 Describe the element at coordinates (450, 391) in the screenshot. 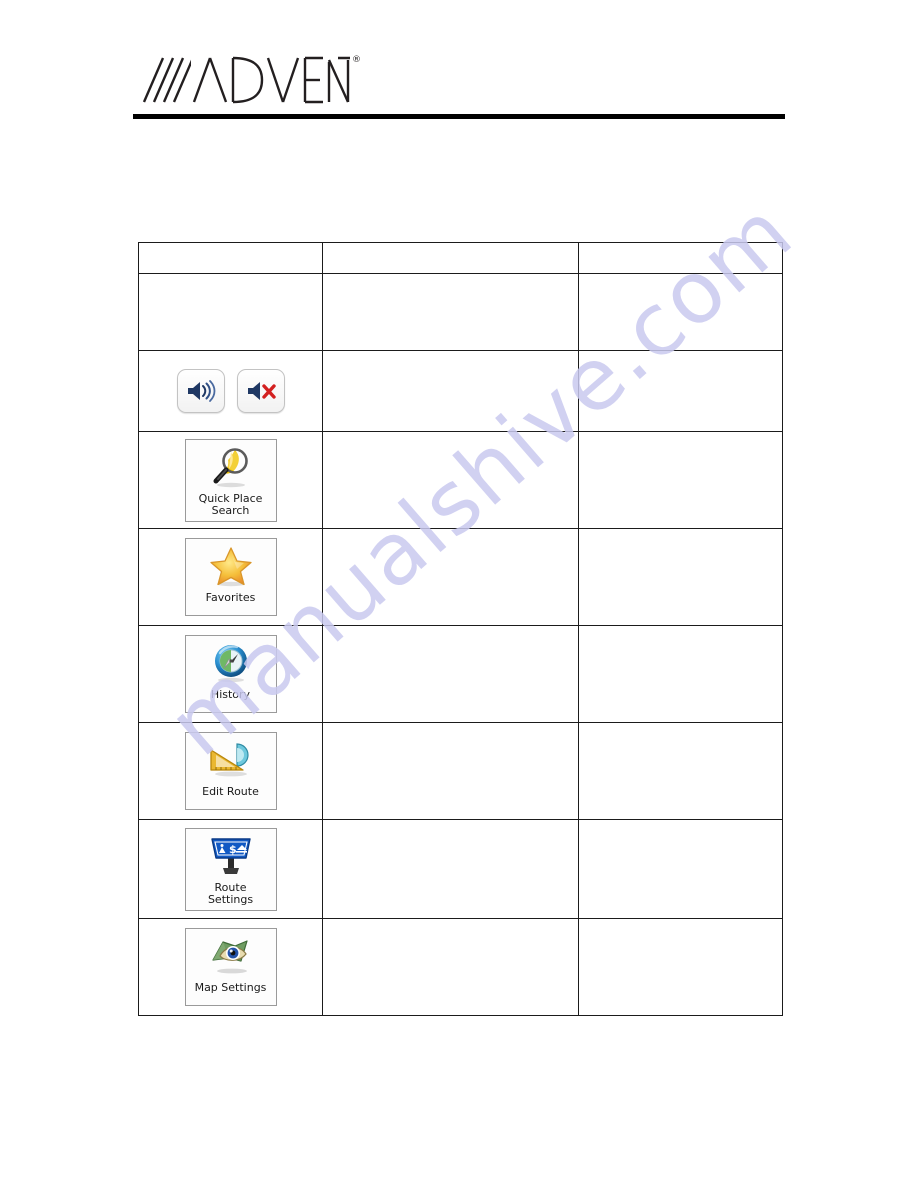

I see `volume-desc-cell` at that location.